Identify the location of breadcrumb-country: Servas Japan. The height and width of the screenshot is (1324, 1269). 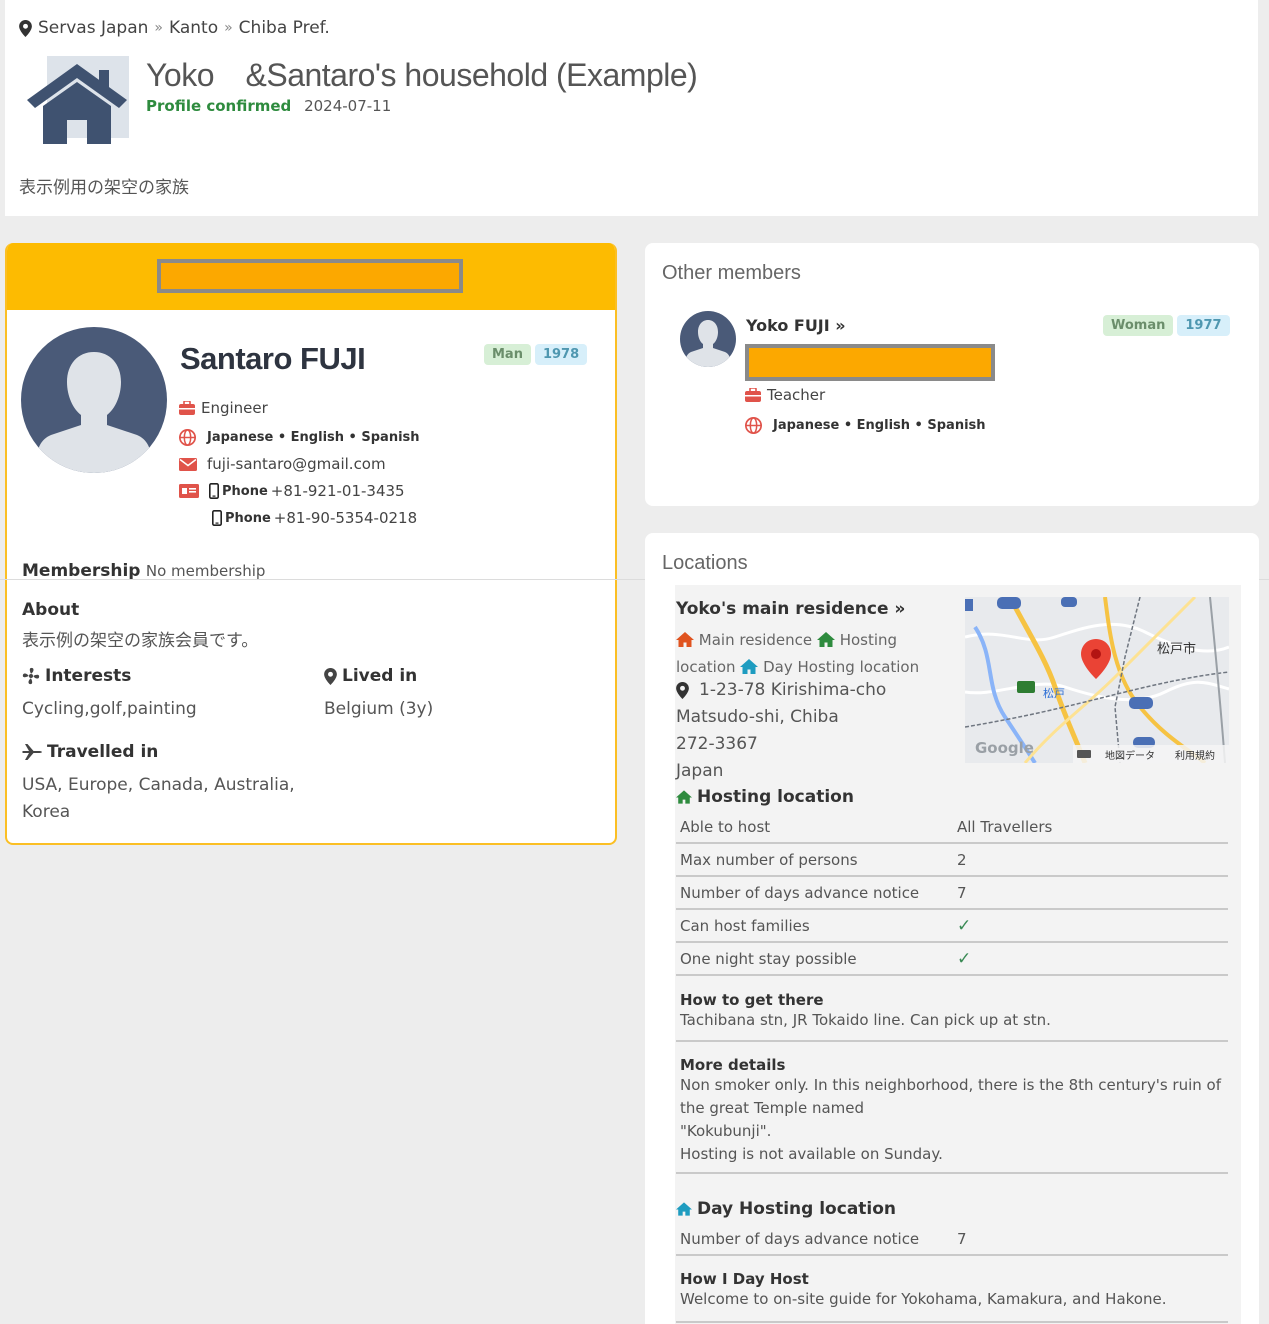
(93, 28).